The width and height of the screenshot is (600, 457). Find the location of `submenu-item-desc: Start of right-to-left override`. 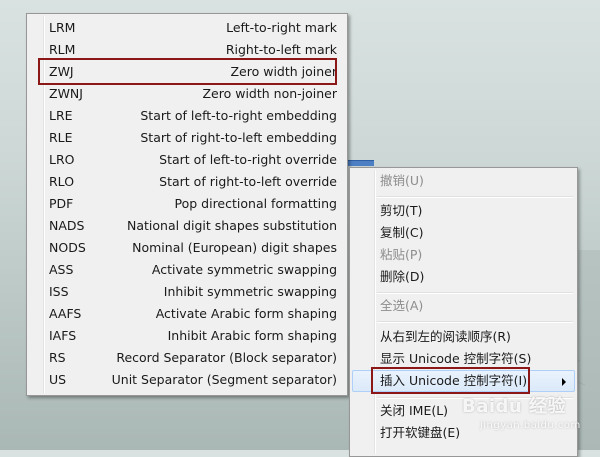

submenu-item-desc: Start of right-to-left override is located at coordinates (248, 181).